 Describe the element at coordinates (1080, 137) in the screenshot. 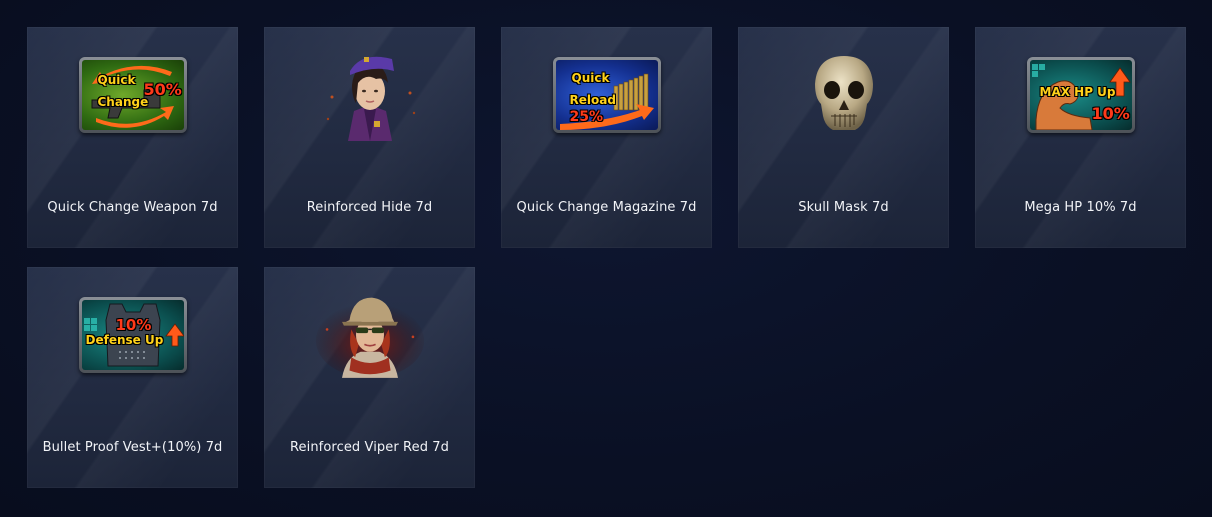

I see `item-card-mega-hp: MAX HP Up 10% Mega HP 10% 7d` at that location.